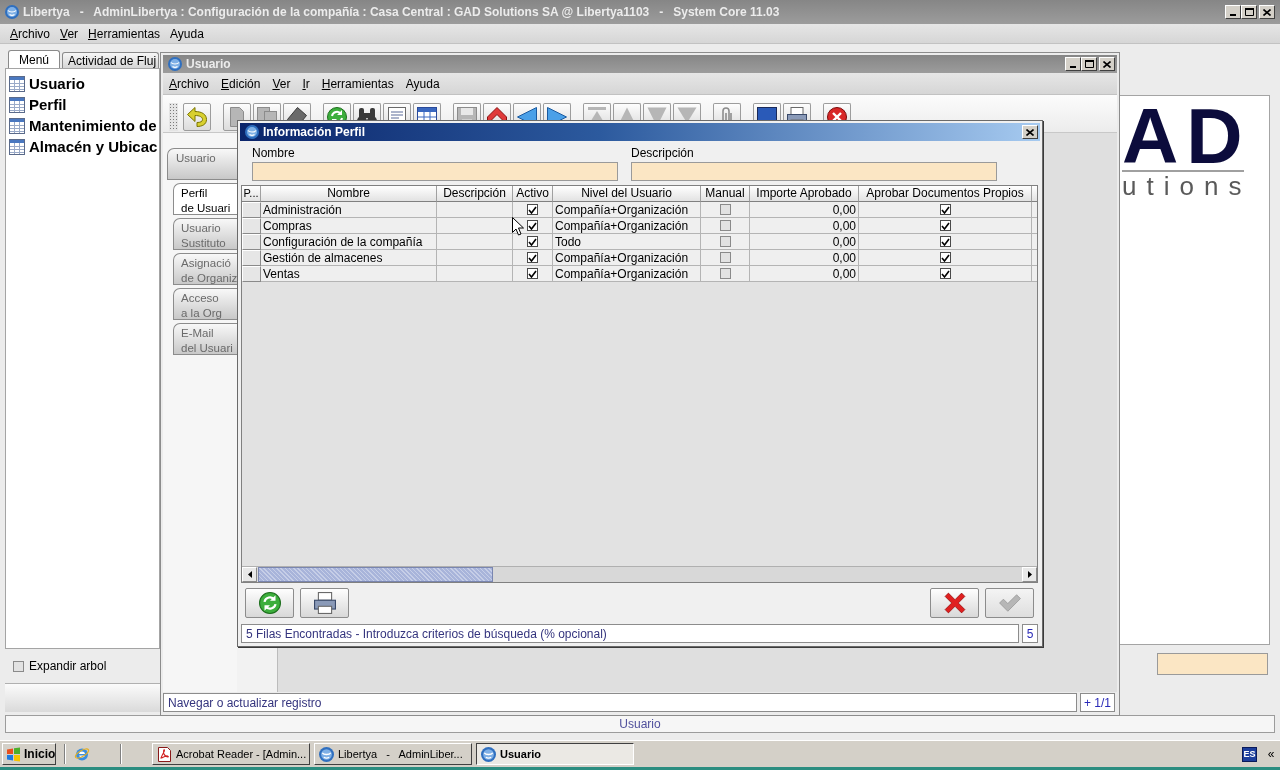 This screenshot has height=770, width=1280. I want to click on start-button: Inicio, so click(29, 754).